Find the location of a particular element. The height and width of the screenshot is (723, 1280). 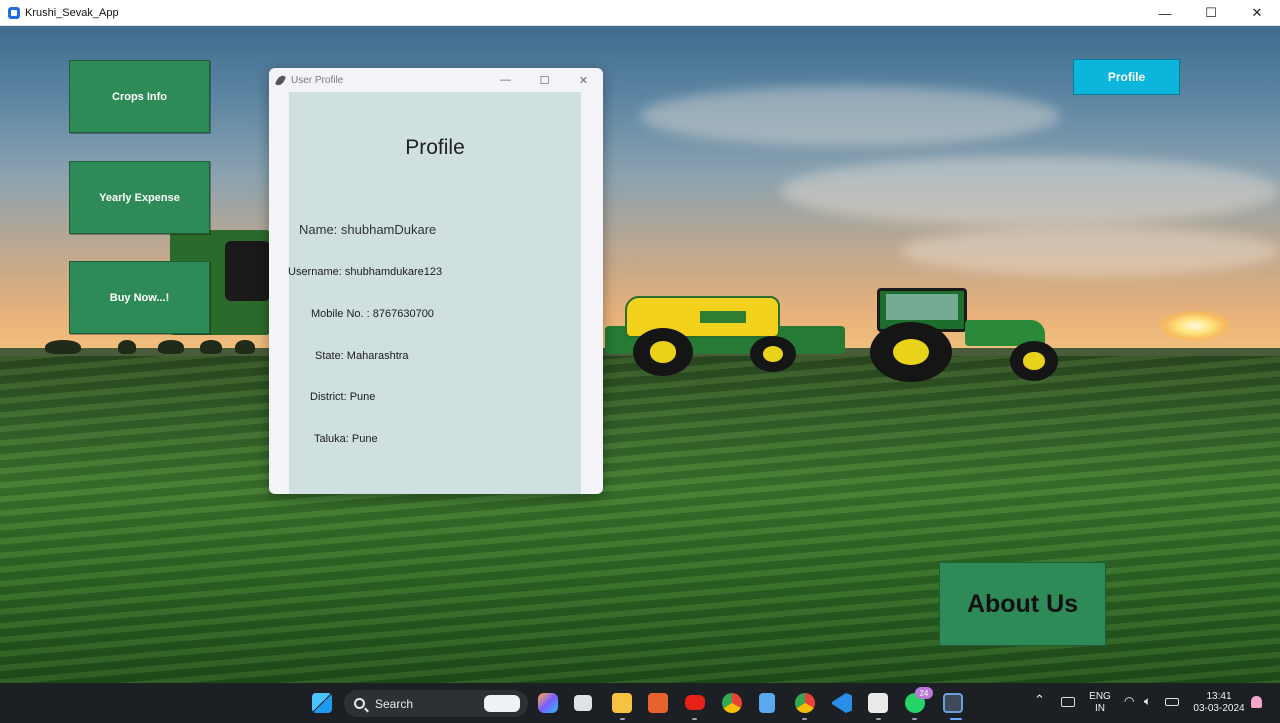

sprayer-band is located at coordinates (723, 317).